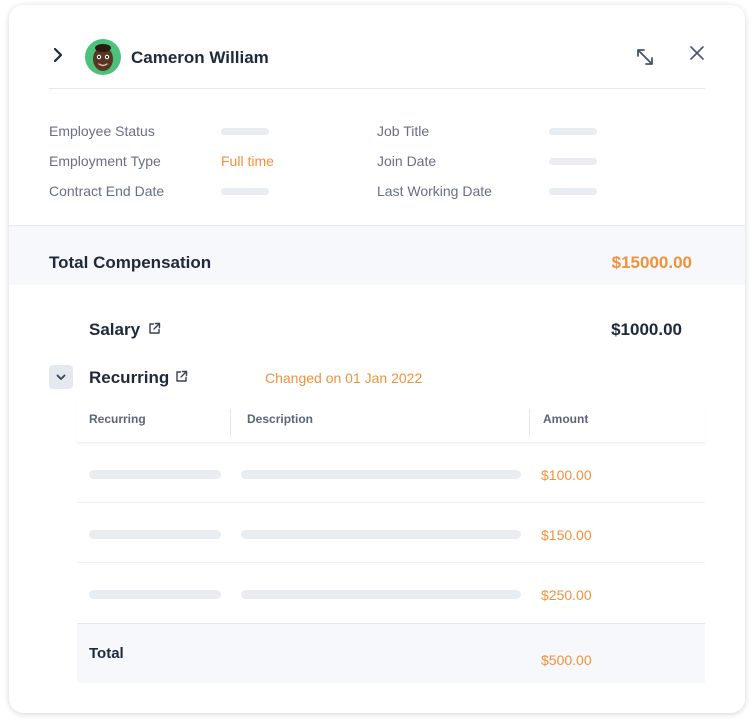 The height and width of the screenshot is (725, 754). I want to click on details-row: Contract End Date Last Working Date, so click(379, 190).